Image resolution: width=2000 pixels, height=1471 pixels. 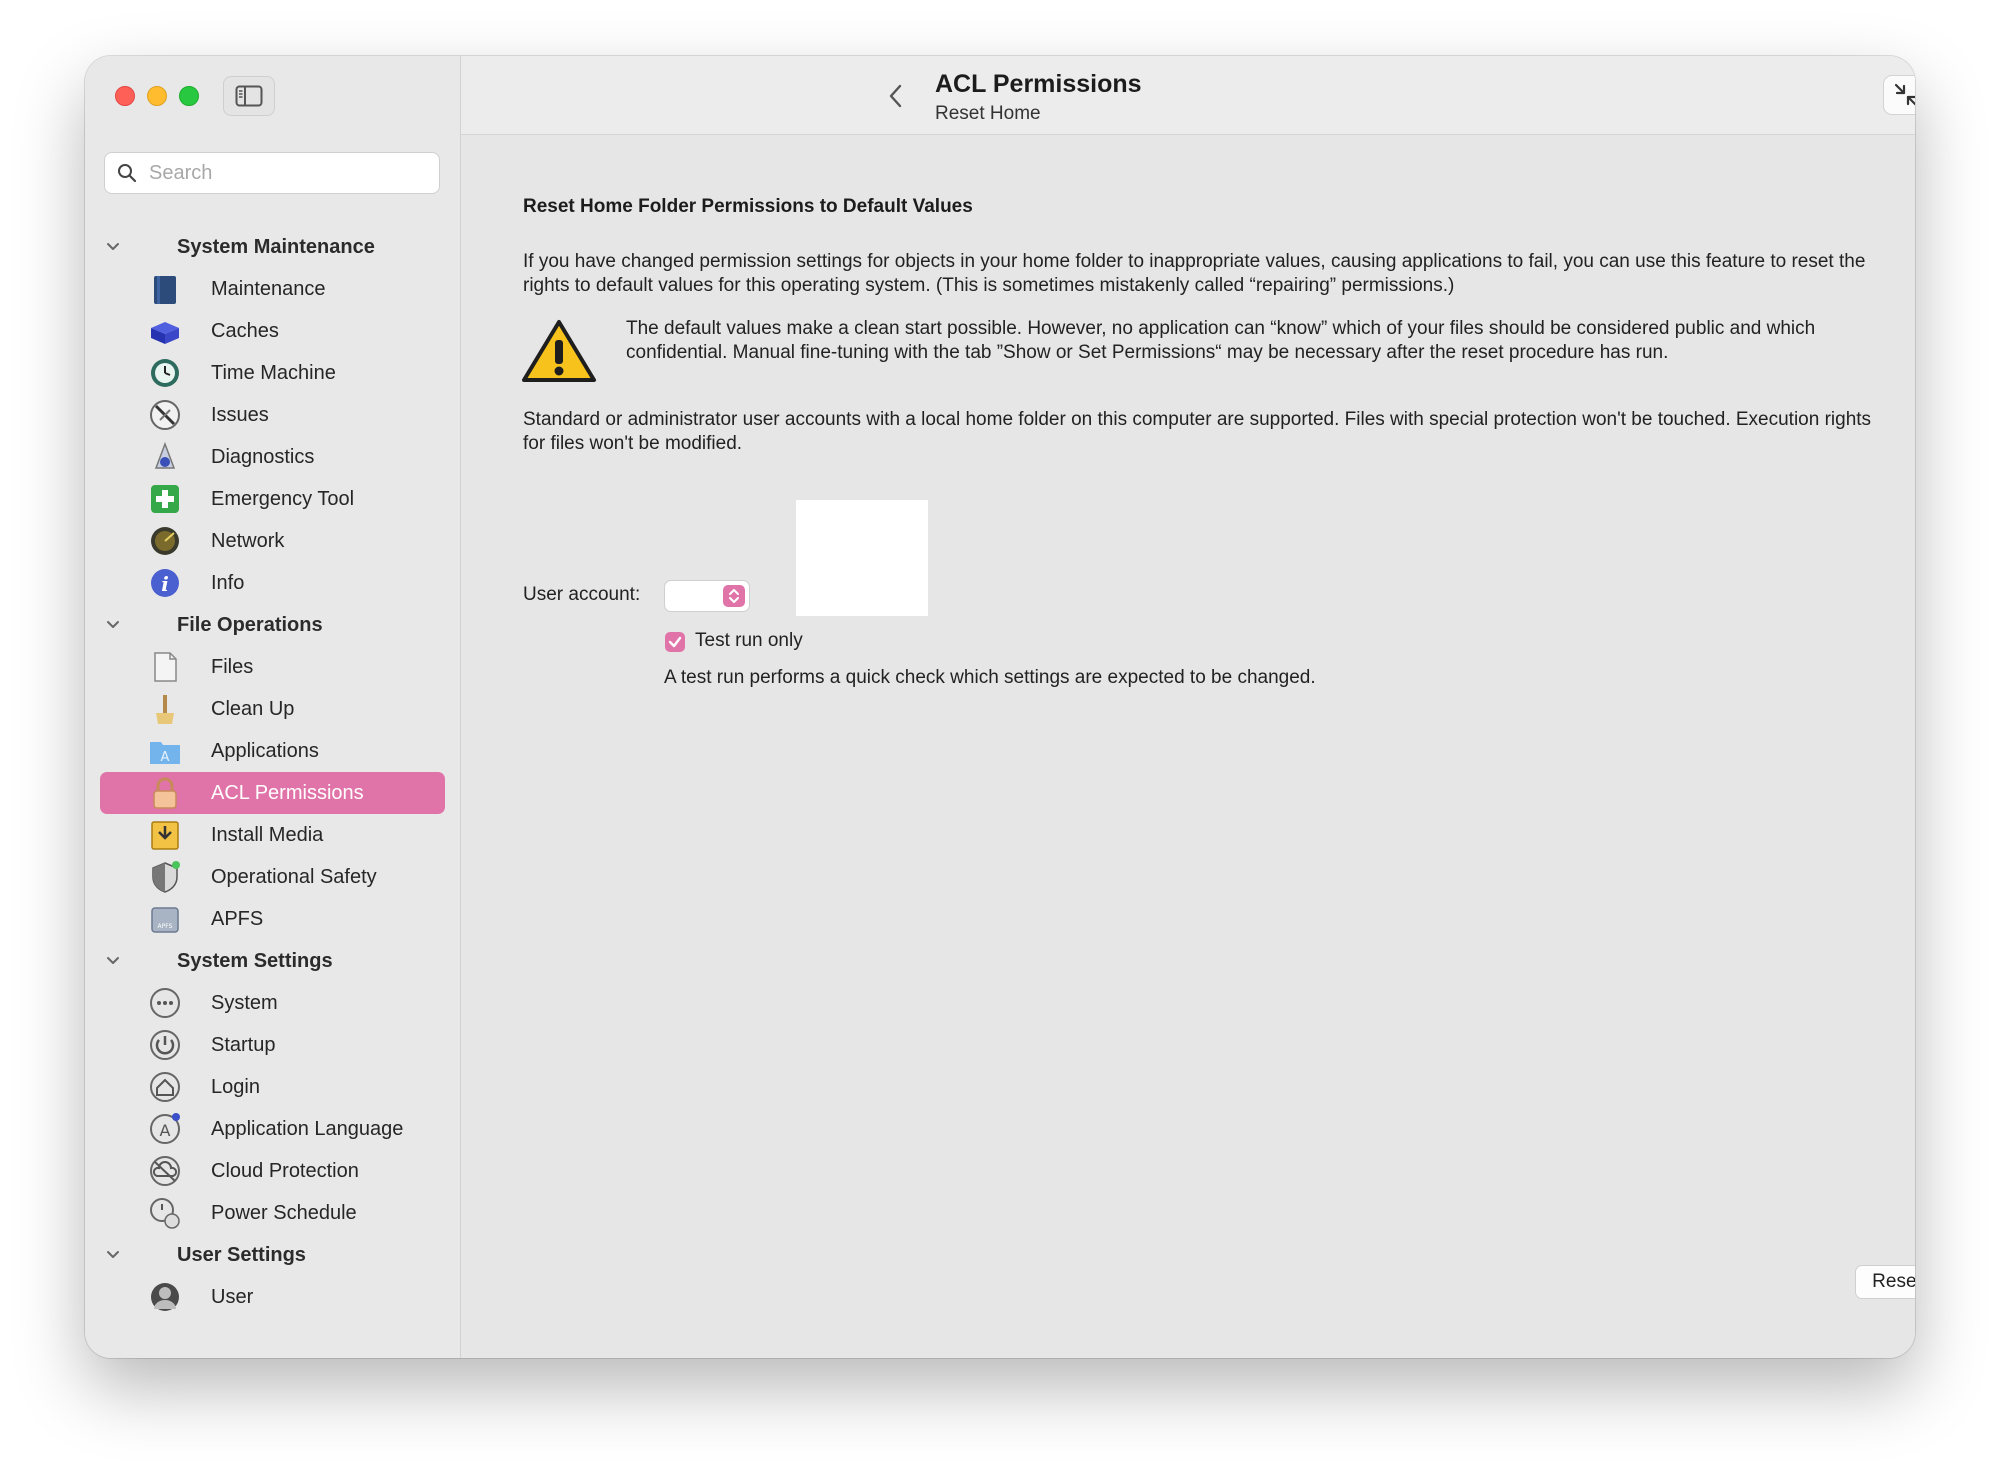 I want to click on popup-stepper, so click(x=734, y=596).